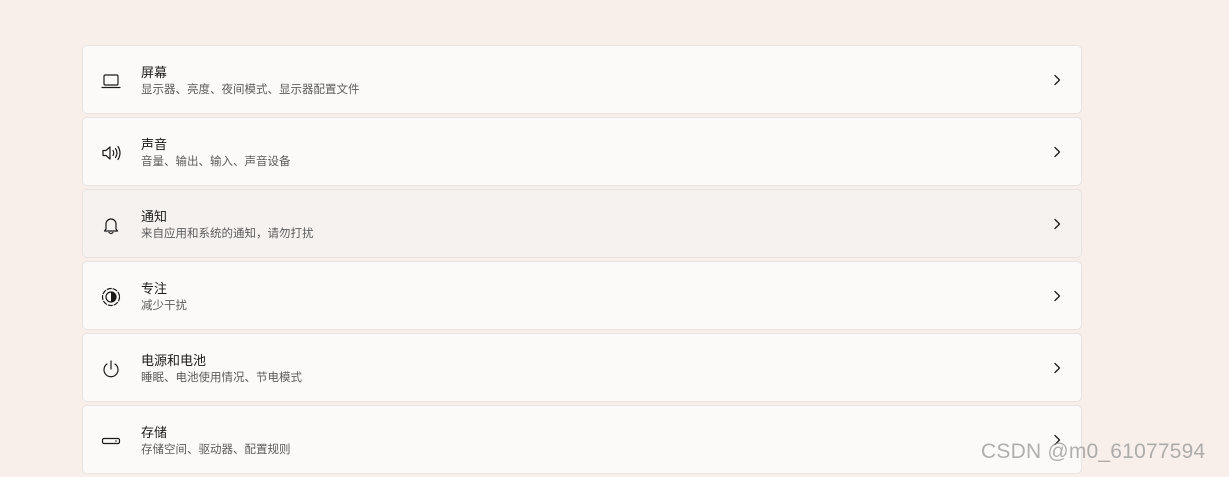  What do you see at coordinates (582, 295) in the screenshot?
I see `settings-item-focus: 专注 减少干扰` at bounding box center [582, 295].